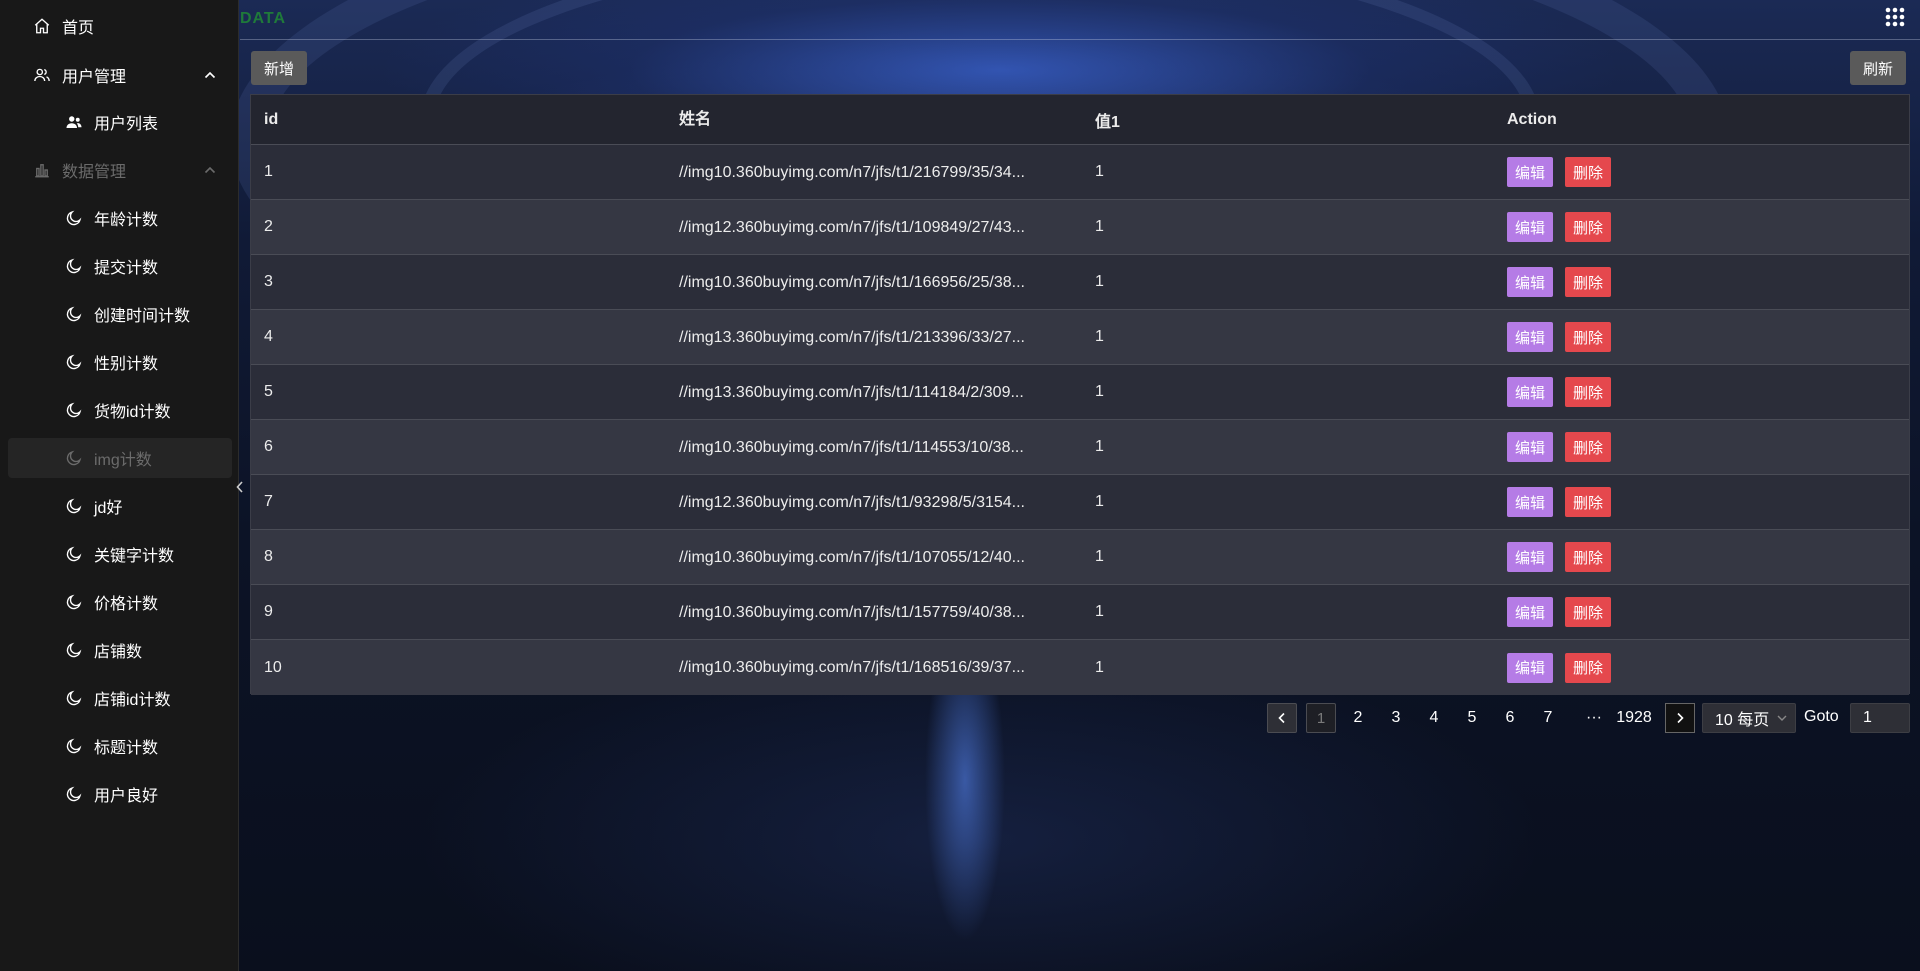 The width and height of the screenshot is (1920, 971). Describe the element at coordinates (1878, 68) in the screenshot. I see `refresh-button: 刷新` at that location.